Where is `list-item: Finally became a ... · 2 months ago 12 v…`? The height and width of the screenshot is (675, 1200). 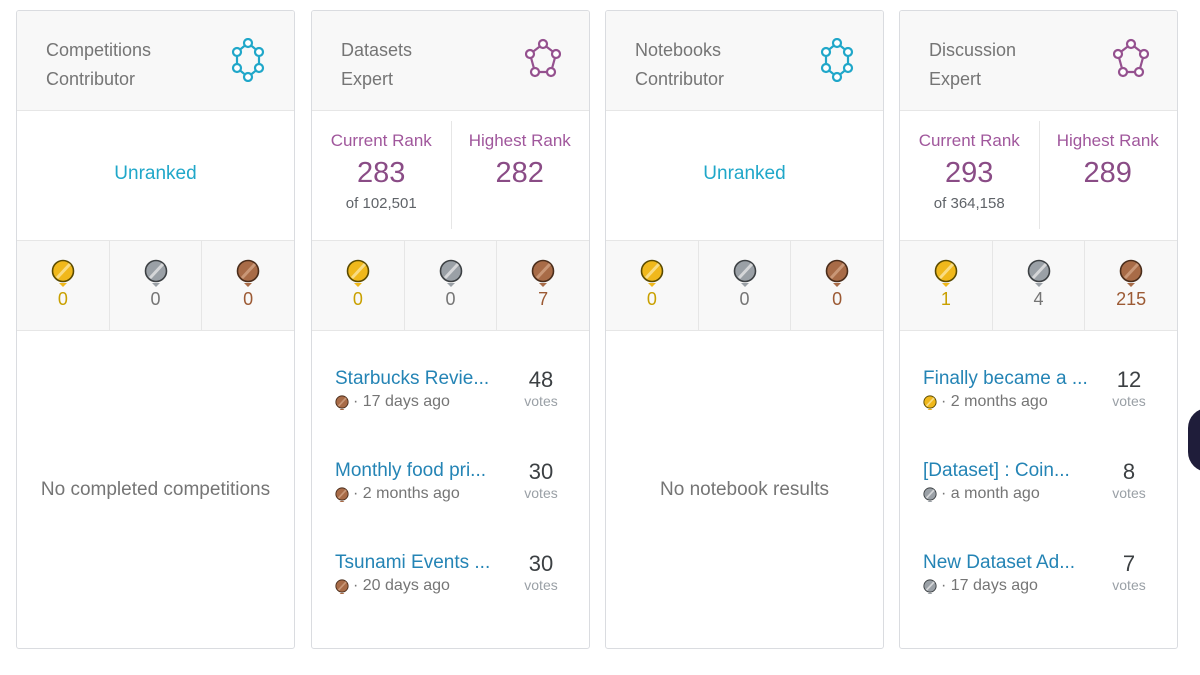
list-item: Finally became a ... · 2 months ago 12 v… is located at coordinates (1037, 396).